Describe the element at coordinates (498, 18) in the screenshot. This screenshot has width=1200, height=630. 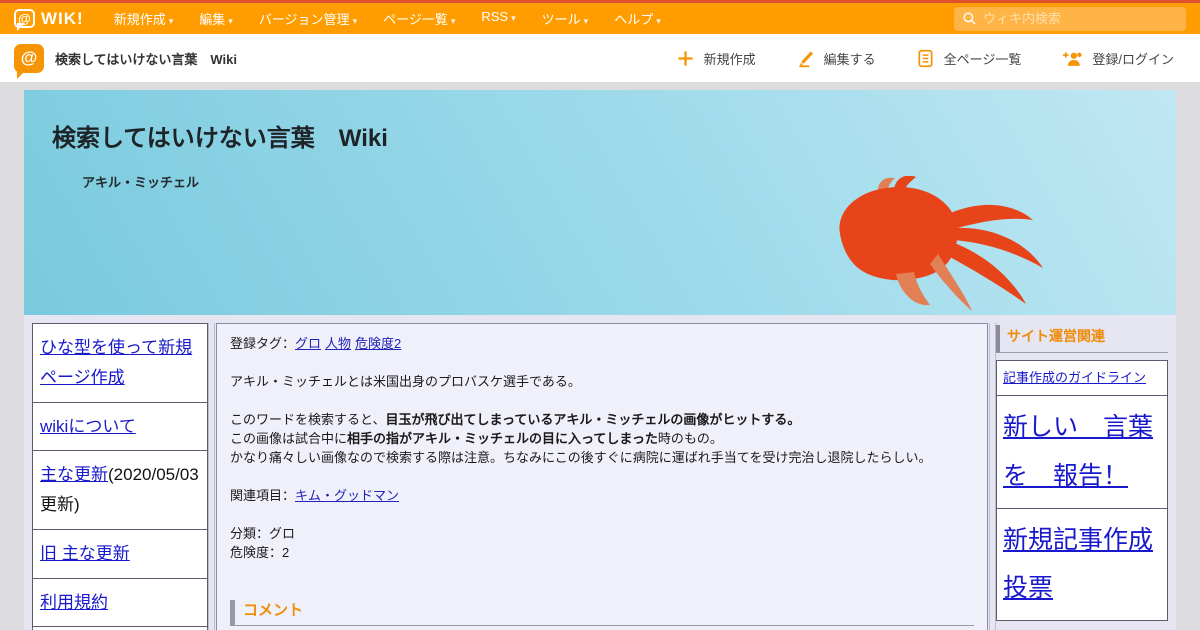
I see `nav-menu-item: RSS ▾` at that location.